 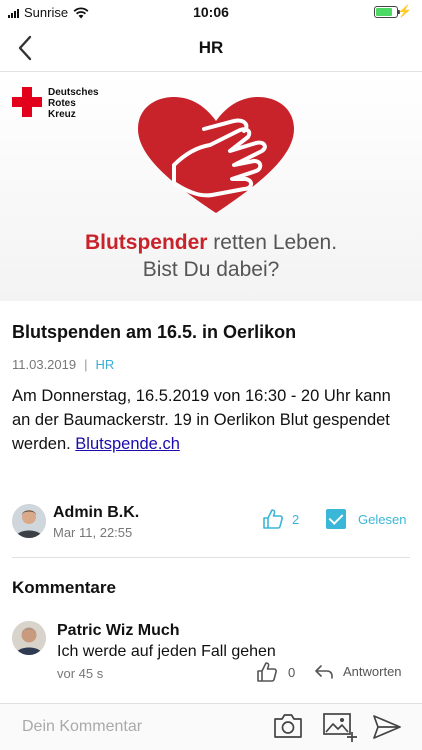 What do you see at coordinates (292, 672) in the screenshot?
I see `comment-like-count: 0` at bounding box center [292, 672].